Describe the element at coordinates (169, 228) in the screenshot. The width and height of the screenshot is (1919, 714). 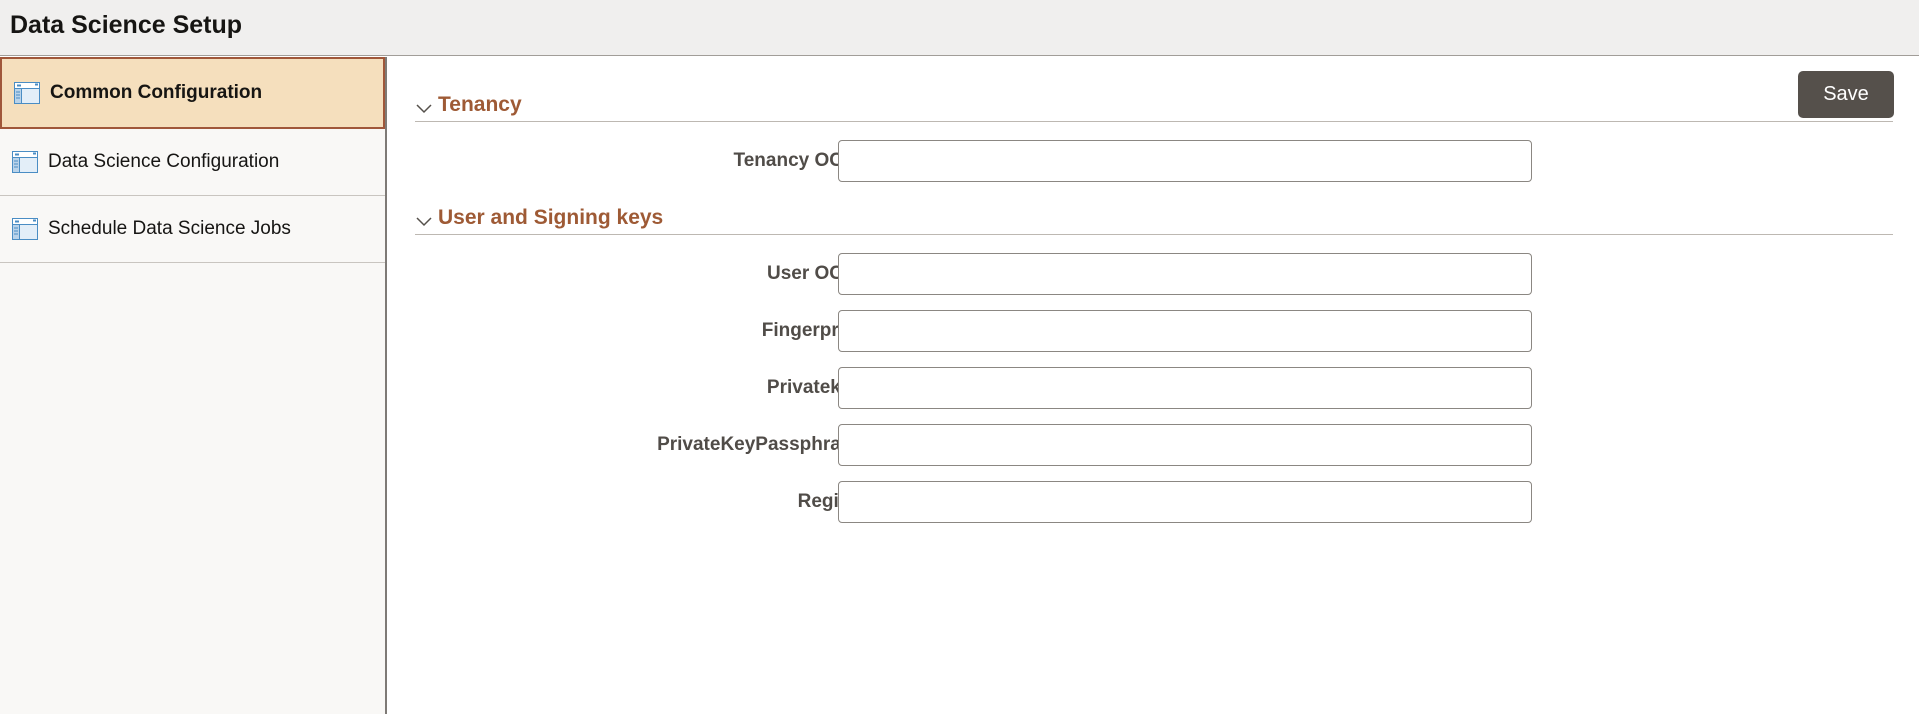
I see `sidebar-item-label: Schedule Data Science Jobs` at that location.